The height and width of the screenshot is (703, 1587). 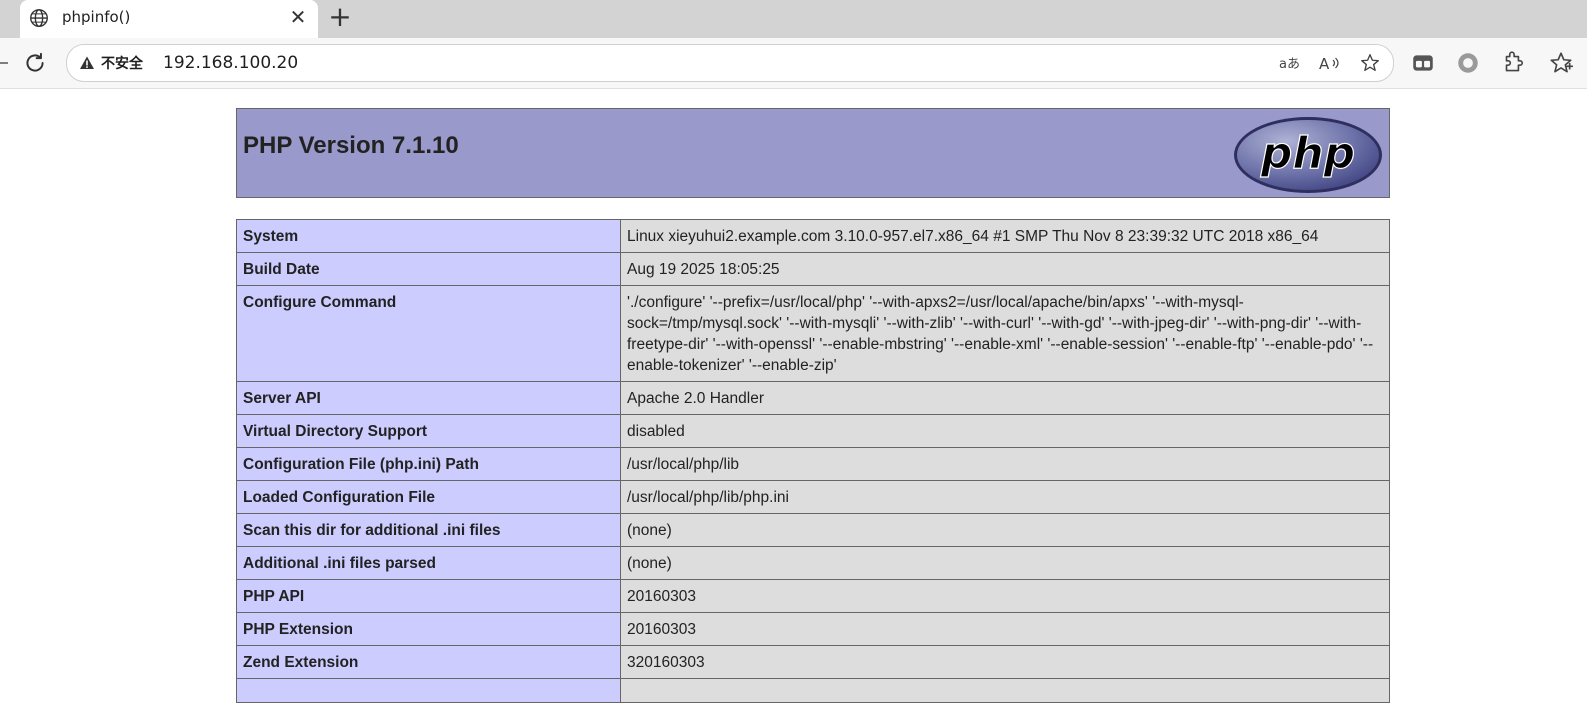 I want to click on table-row: Additional .ini files parsed (none), so click(x=813, y=563).